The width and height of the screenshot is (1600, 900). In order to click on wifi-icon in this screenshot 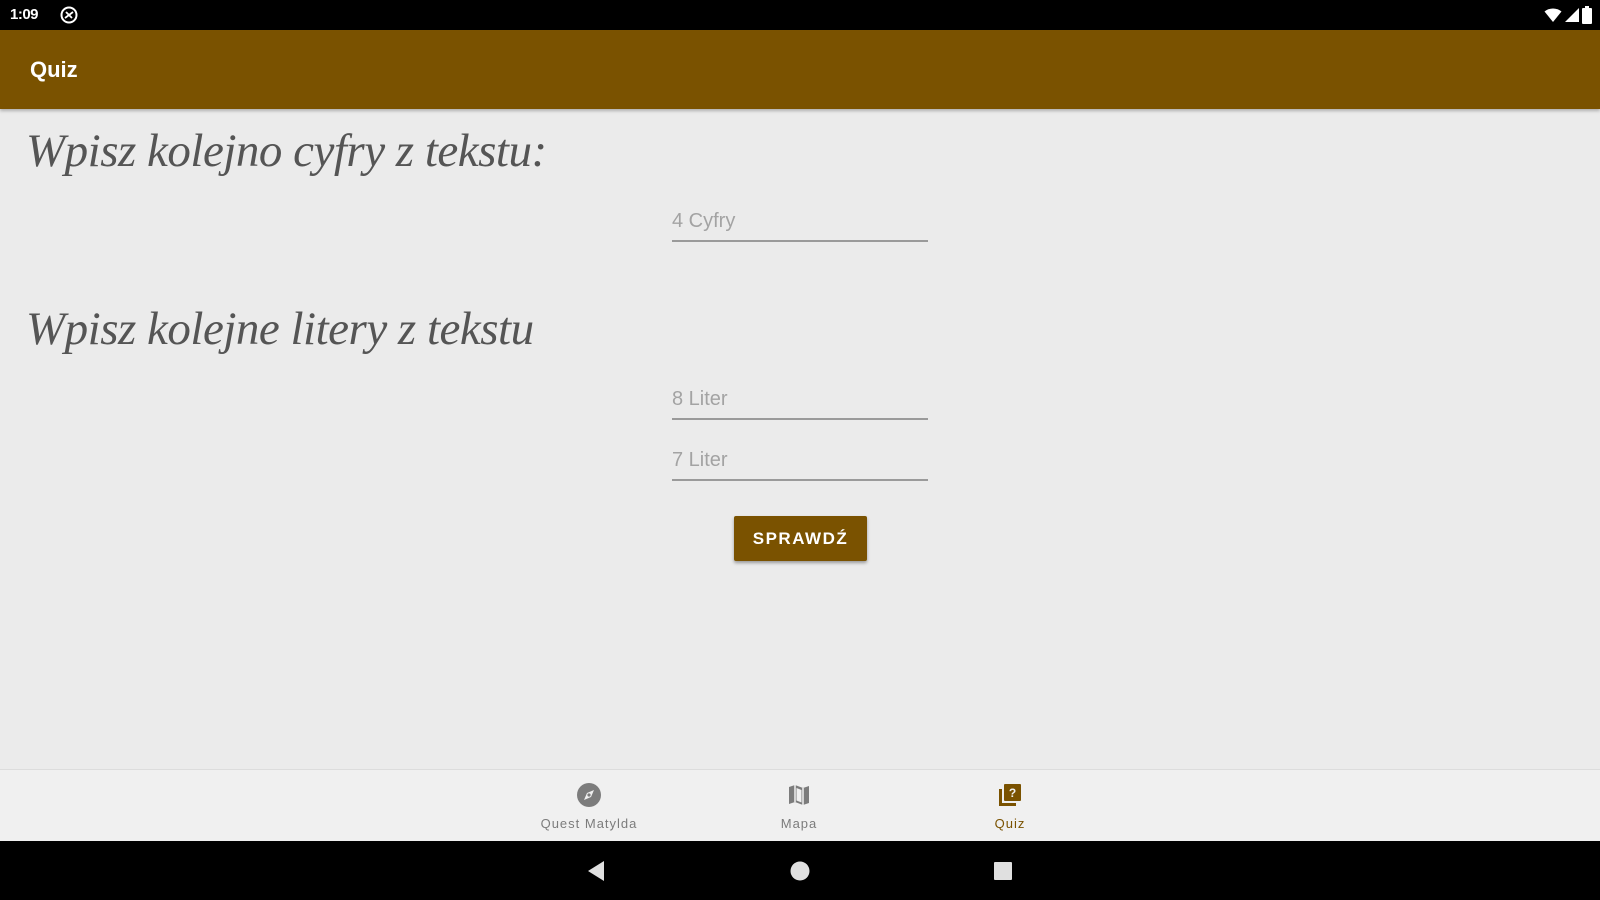, I will do `click(1553, 15)`.